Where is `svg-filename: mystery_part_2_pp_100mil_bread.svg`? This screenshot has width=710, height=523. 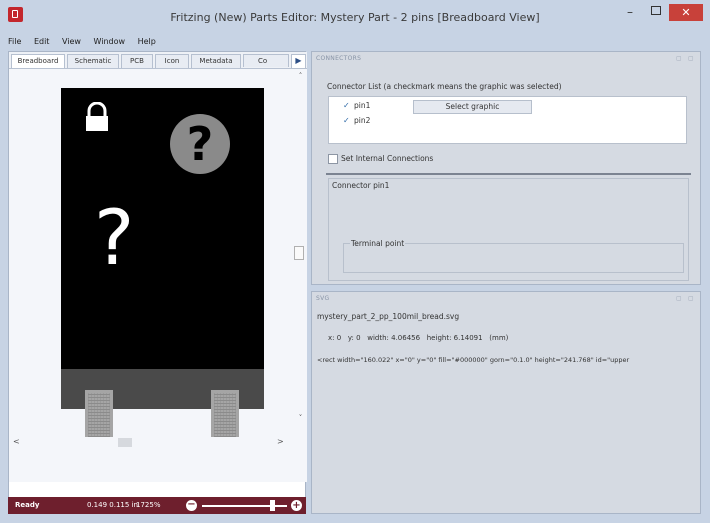
svg-filename: mystery_part_2_pp_100mil_bread.svg is located at coordinates (388, 316).